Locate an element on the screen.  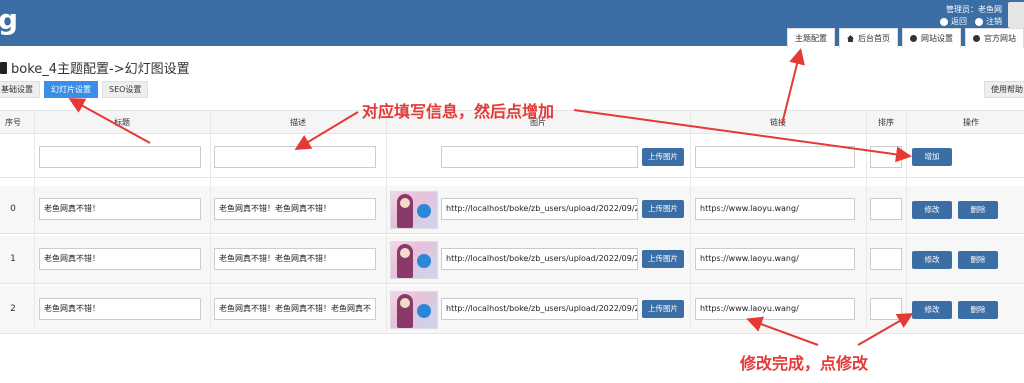
sub-tabs: 基础设置 幻灯片设置 SEO设置 is located at coordinates (74, 89).